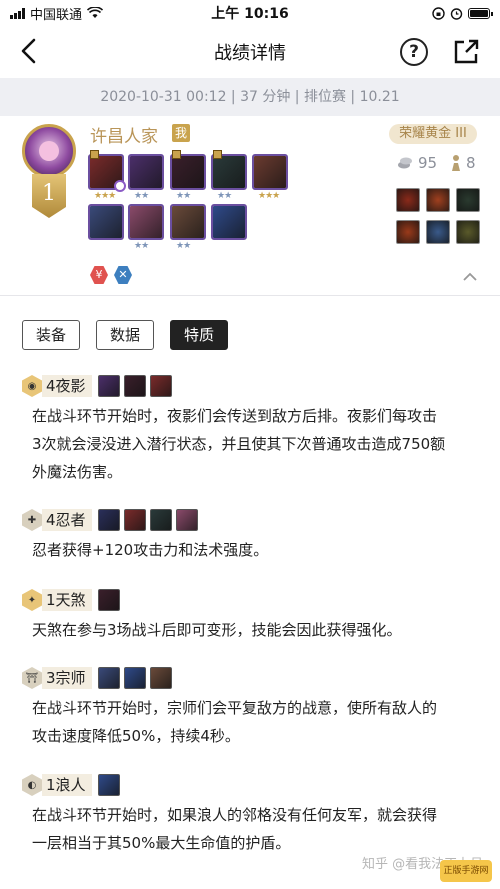  I want to click on player-name: 许昌人家, so click(124, 137).